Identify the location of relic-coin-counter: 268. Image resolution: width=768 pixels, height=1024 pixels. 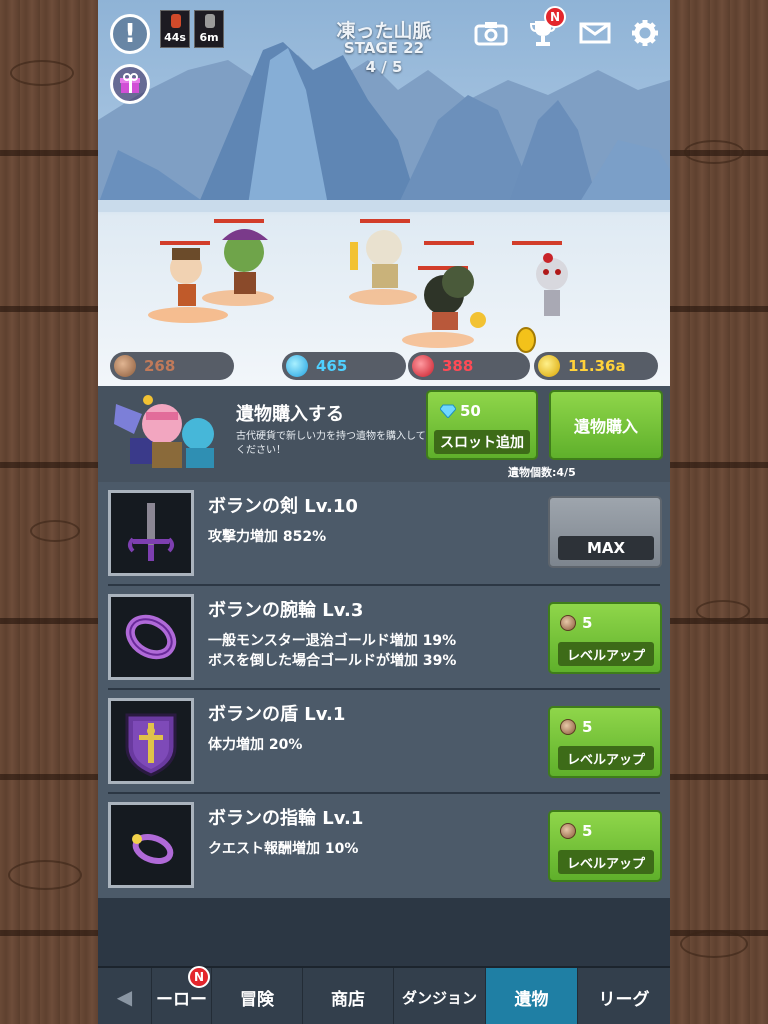
(172, 366).